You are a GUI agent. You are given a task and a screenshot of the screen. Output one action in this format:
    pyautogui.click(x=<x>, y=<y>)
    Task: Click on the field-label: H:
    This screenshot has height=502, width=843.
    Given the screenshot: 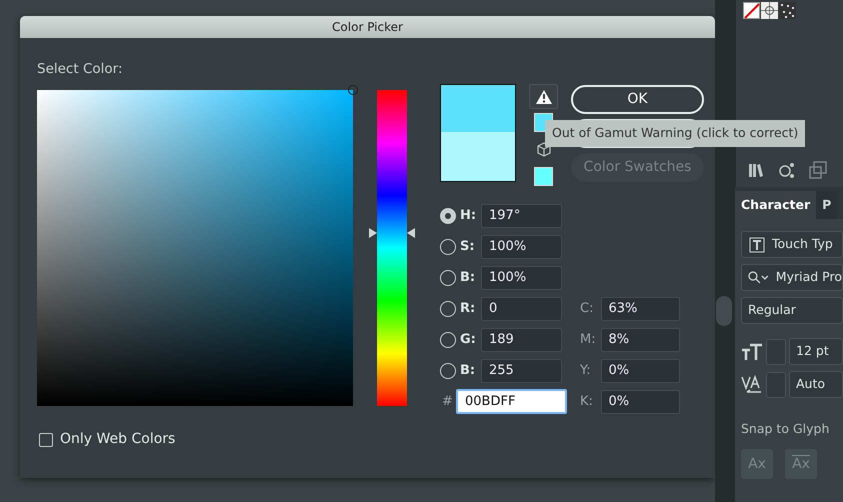 What is the action you would take?
    pyautogui.click(x=469, y=216)
    